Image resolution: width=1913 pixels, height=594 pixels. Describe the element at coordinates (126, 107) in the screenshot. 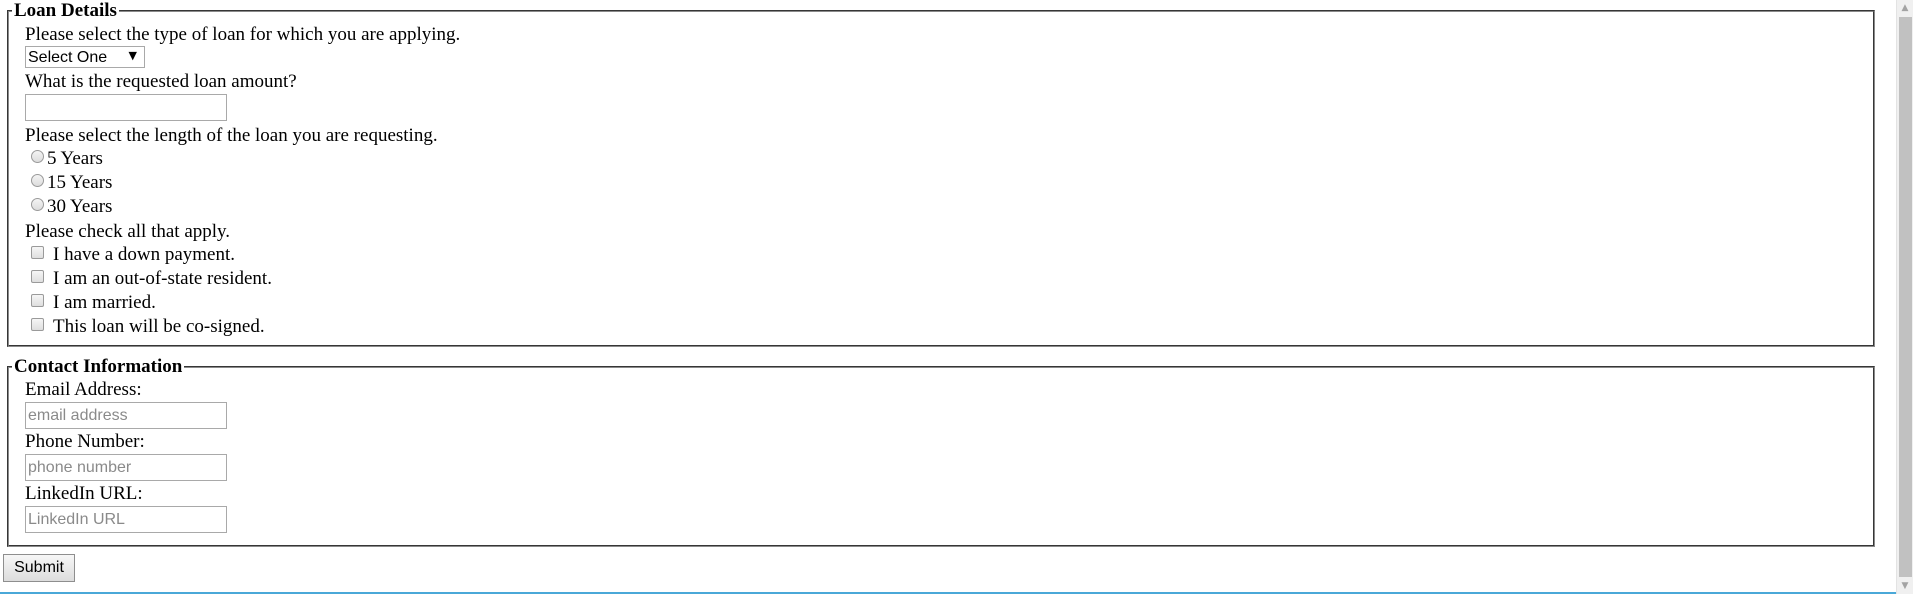

I see `loan-amount-input` at that location.